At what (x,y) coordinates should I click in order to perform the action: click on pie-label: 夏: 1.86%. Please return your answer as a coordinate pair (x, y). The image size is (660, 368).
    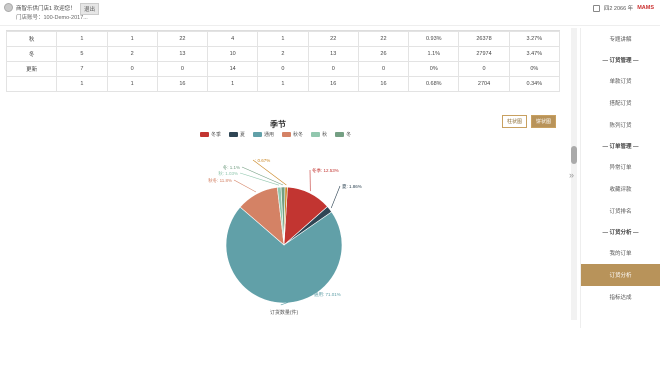
    Looking at the image, I should click on (352, 186).